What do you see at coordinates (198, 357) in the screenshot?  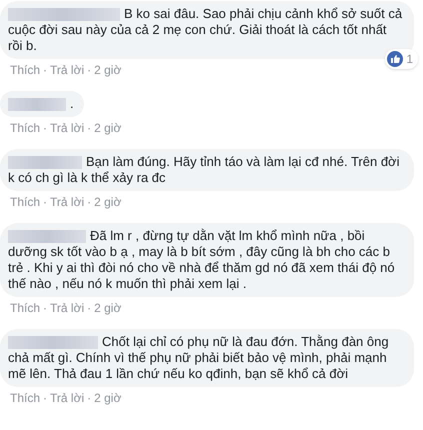 I see `comment-text: Chốt lại chỉ có phụ nữ là đau đớn. Thằng đàn ông chả mất gì. Chính vì thế phụ nữ phải biết bảo vệ mình, phải mạnh mẽ lên. Thả đau 1 lần chứ nếu ko qđinh, bạn sẽ khổ cả đời` at bounding box center [198, 357].